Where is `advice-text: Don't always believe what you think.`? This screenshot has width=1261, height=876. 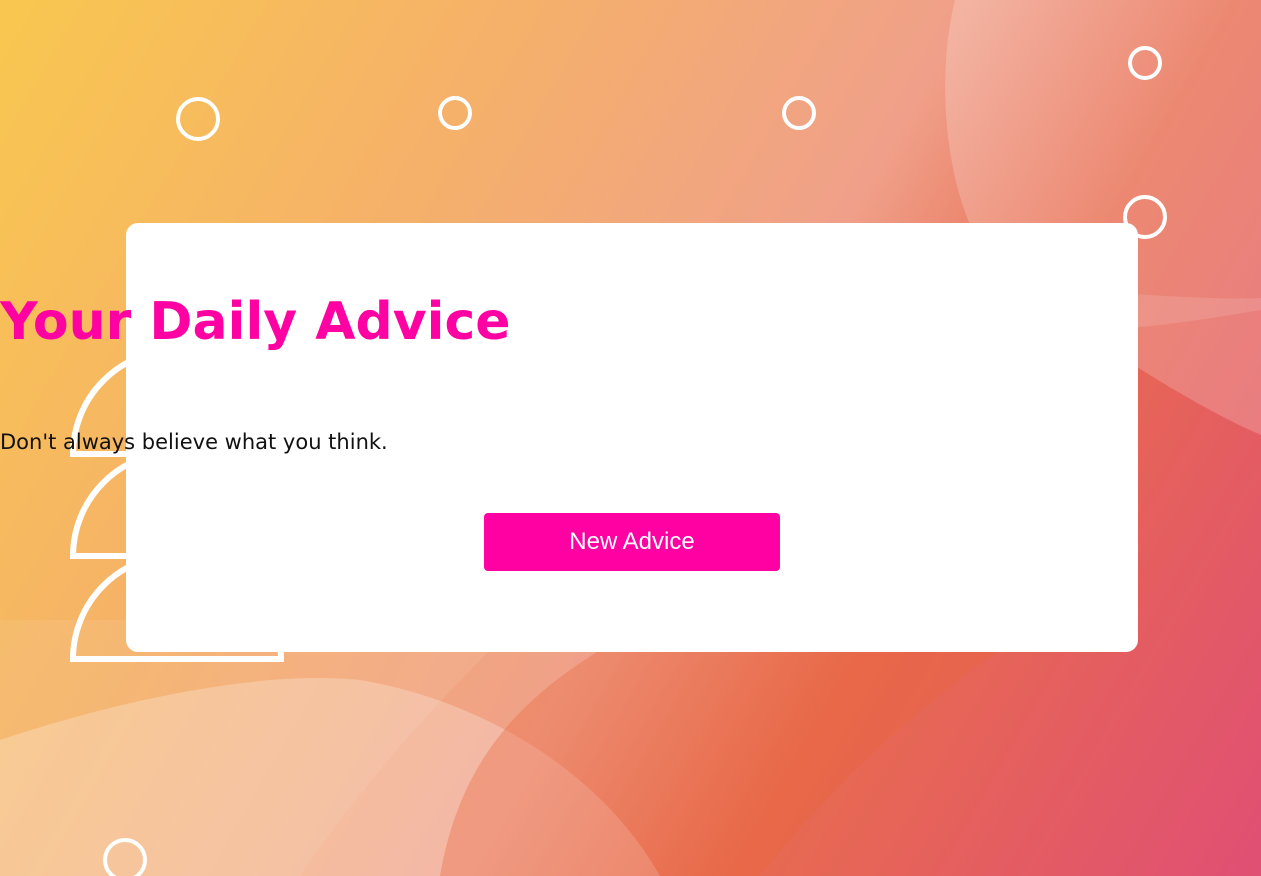 advice-text: Don't always believe what you think. is located at coordinates (194, 442).